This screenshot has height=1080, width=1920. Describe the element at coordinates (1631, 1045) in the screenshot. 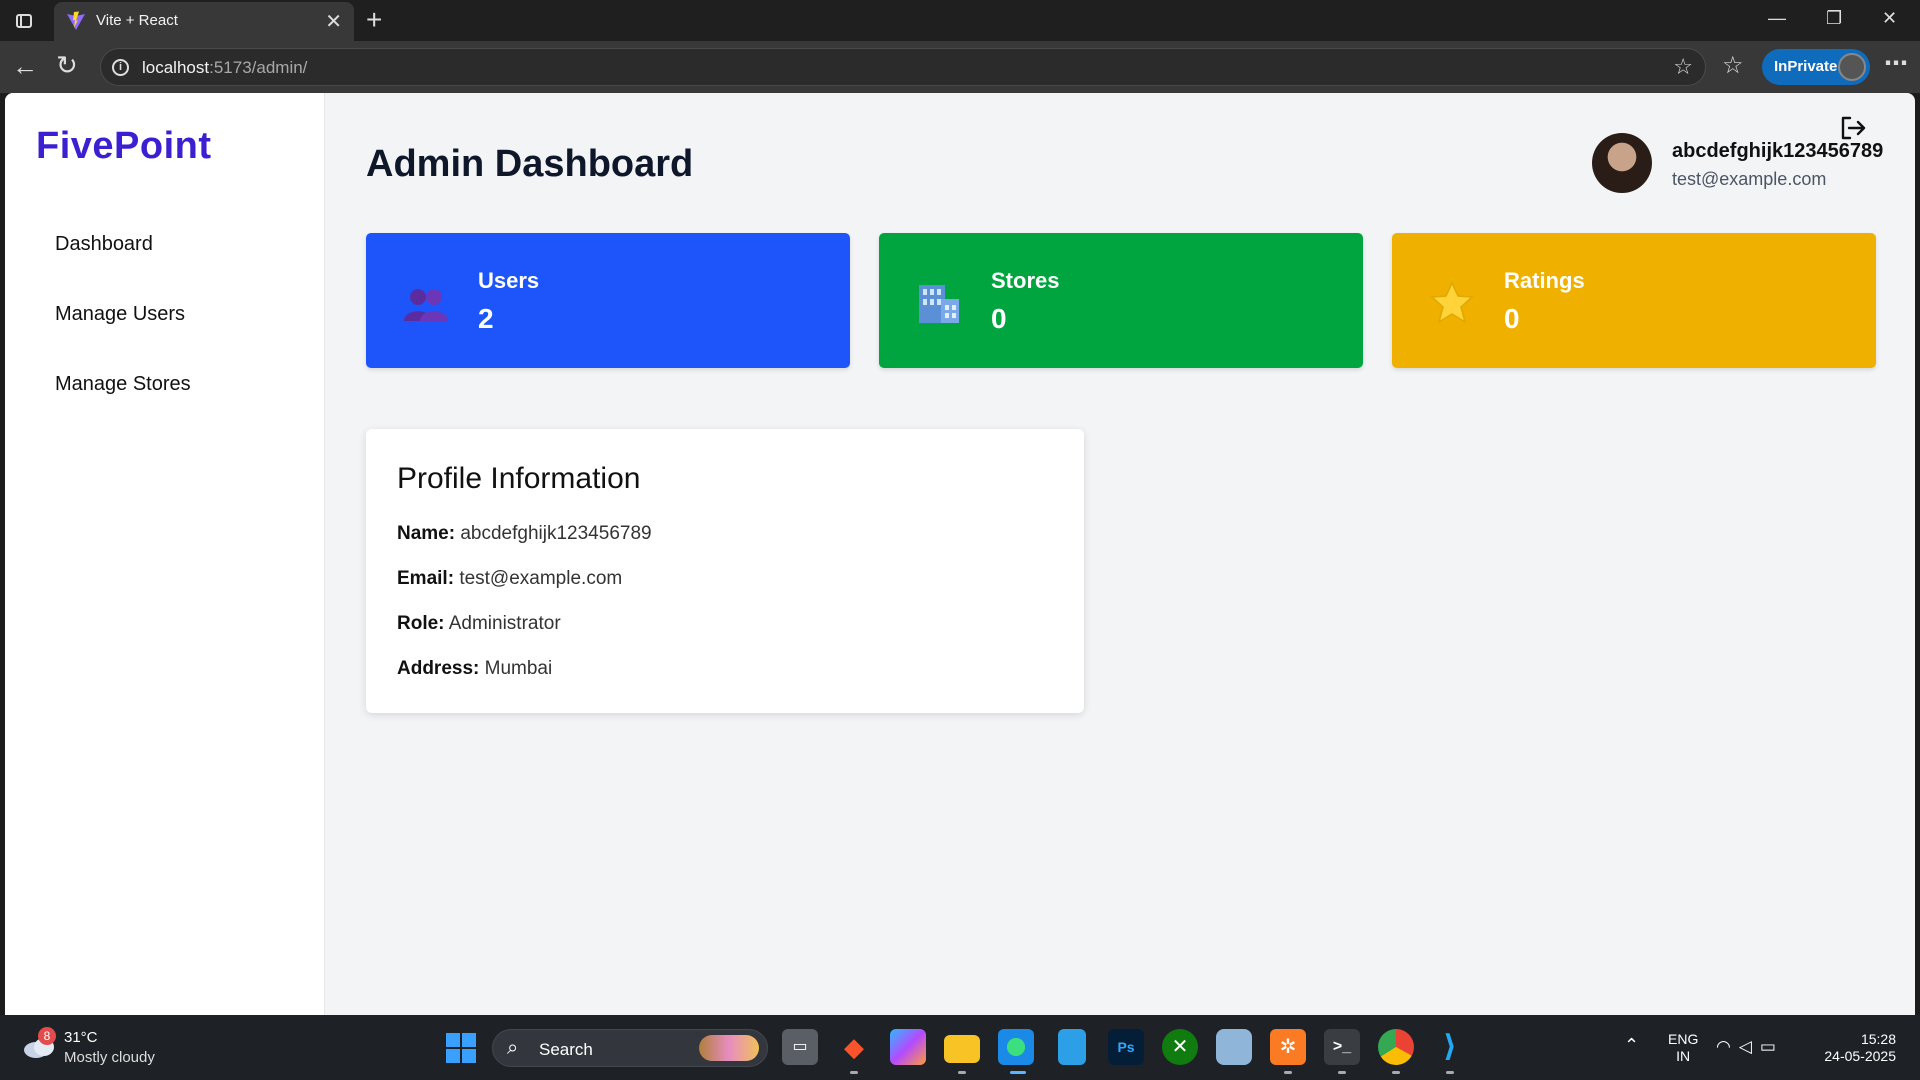

I see `tray-overflow-icon: ⌃` at that location.